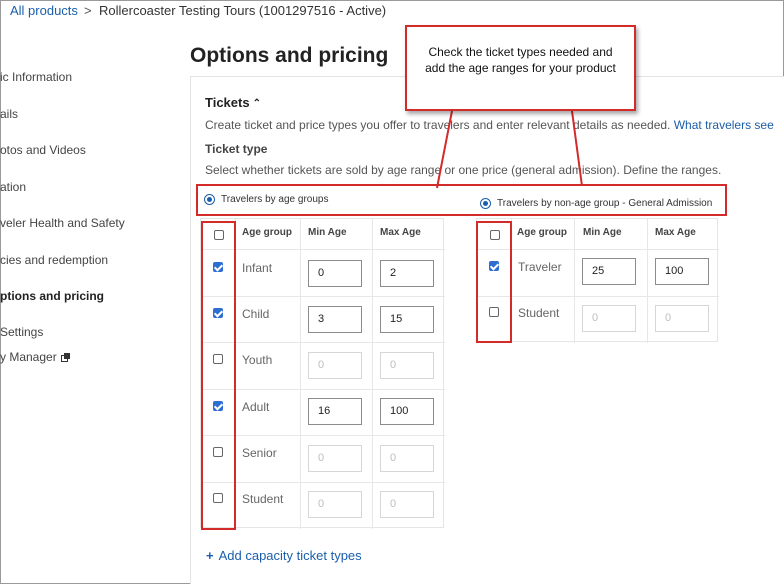 This screenshot has width=784, height=584. Describe the element at coordinates (274, 199) in the screenshot. I see `radio-age-groups-label: Travelers by age groups` at that location.